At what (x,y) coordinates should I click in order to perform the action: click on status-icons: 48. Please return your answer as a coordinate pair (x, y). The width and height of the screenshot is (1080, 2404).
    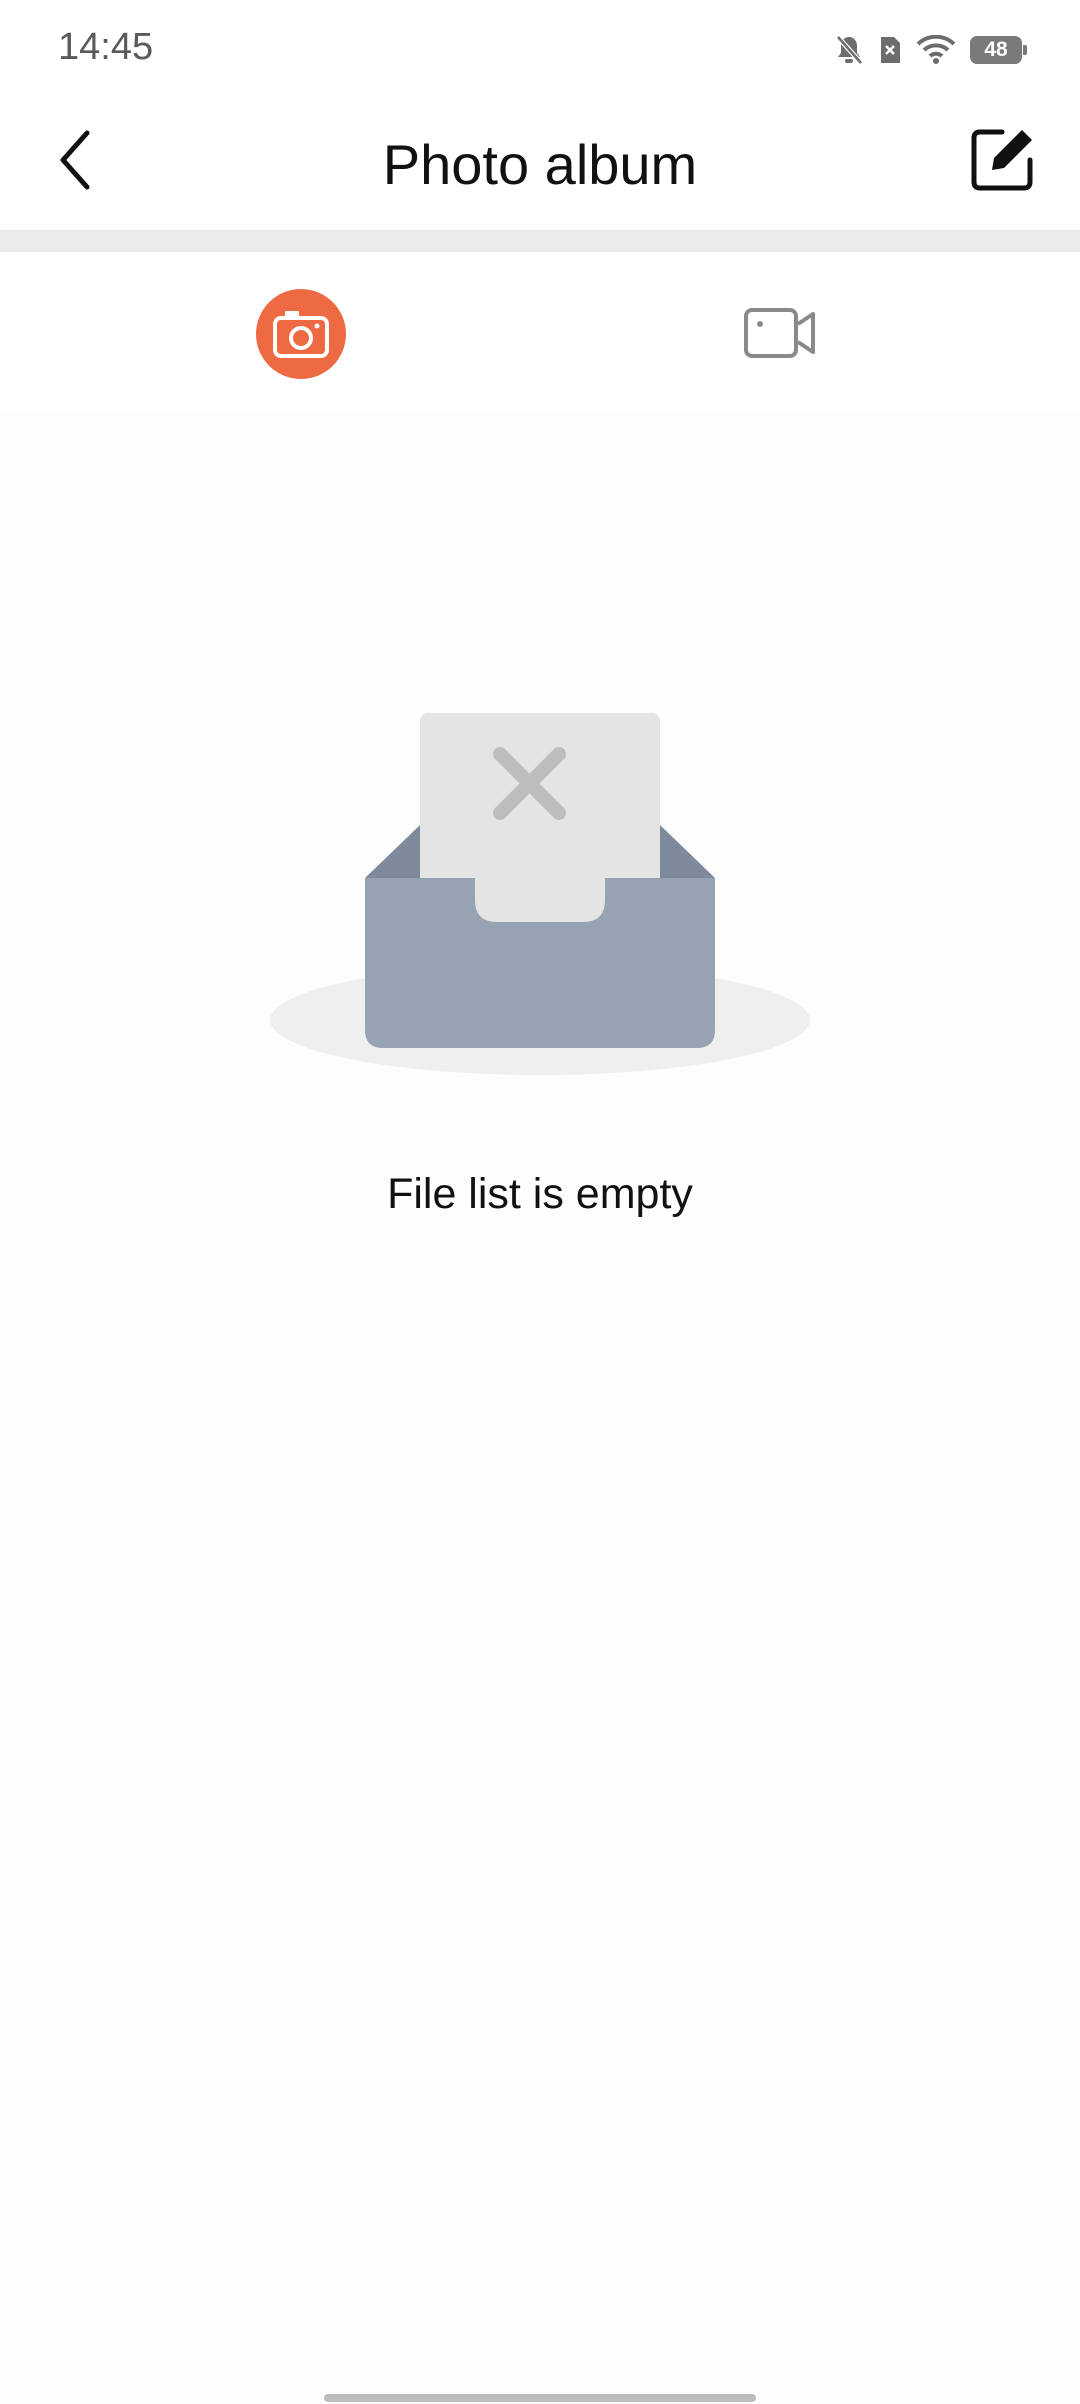
    Looking at the image, I should click on (930, 50).